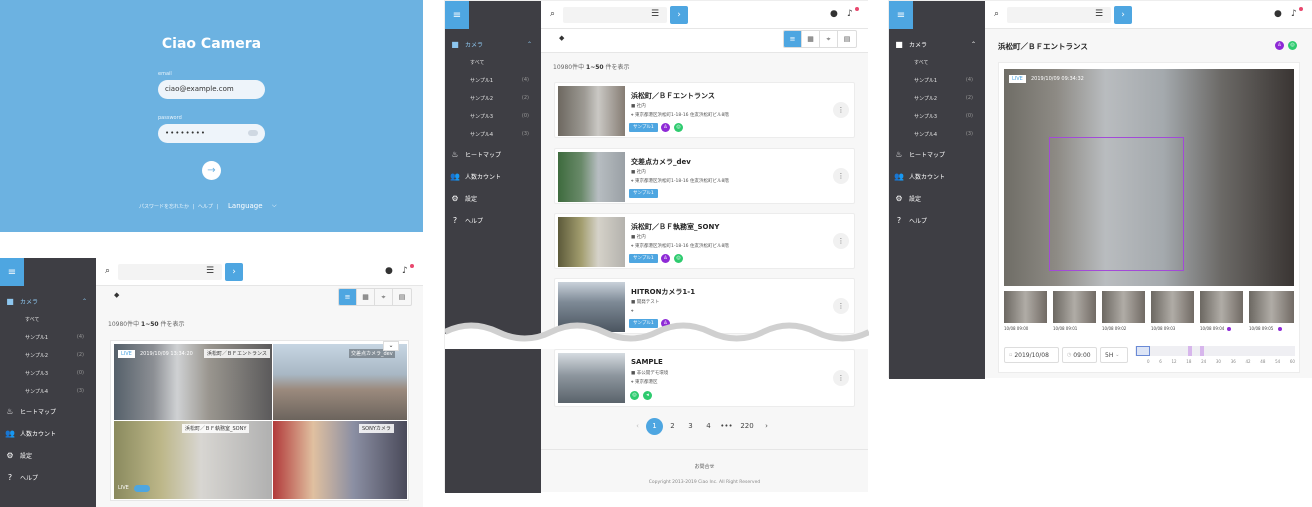  What do you see at coordinates (205, 207) in the screenshot?
I see `help-link: ヘルプ` at bounding box center [205, 207].